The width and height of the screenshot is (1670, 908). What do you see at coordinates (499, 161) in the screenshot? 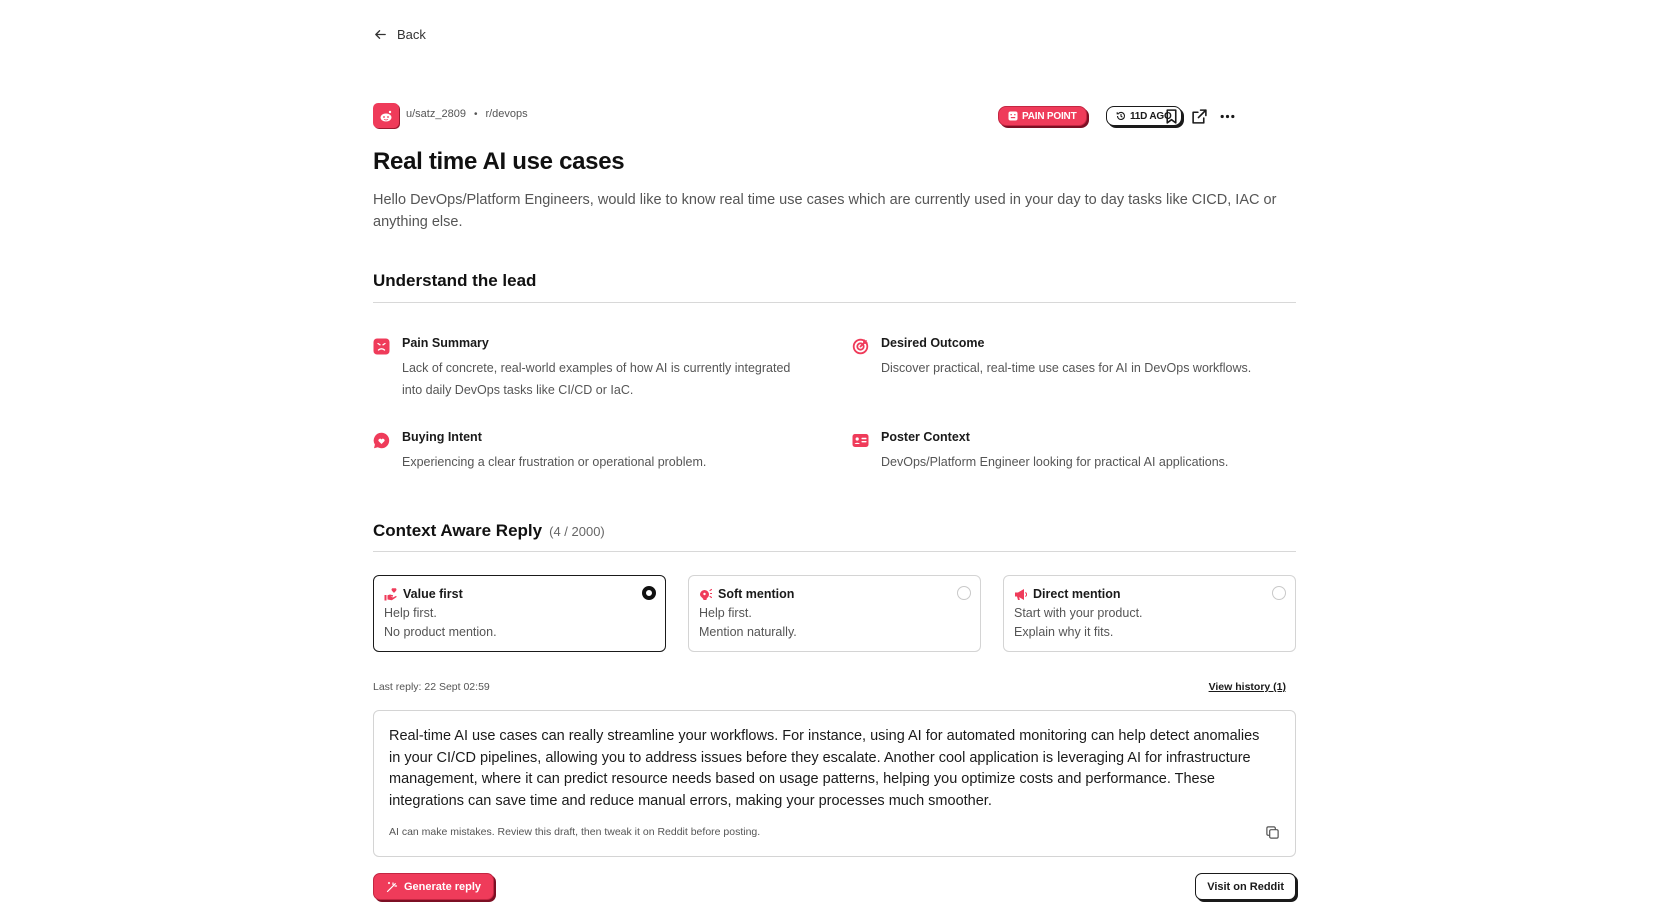
I see `post-title: Real time AI use cases` at bounding box center [499, 161].